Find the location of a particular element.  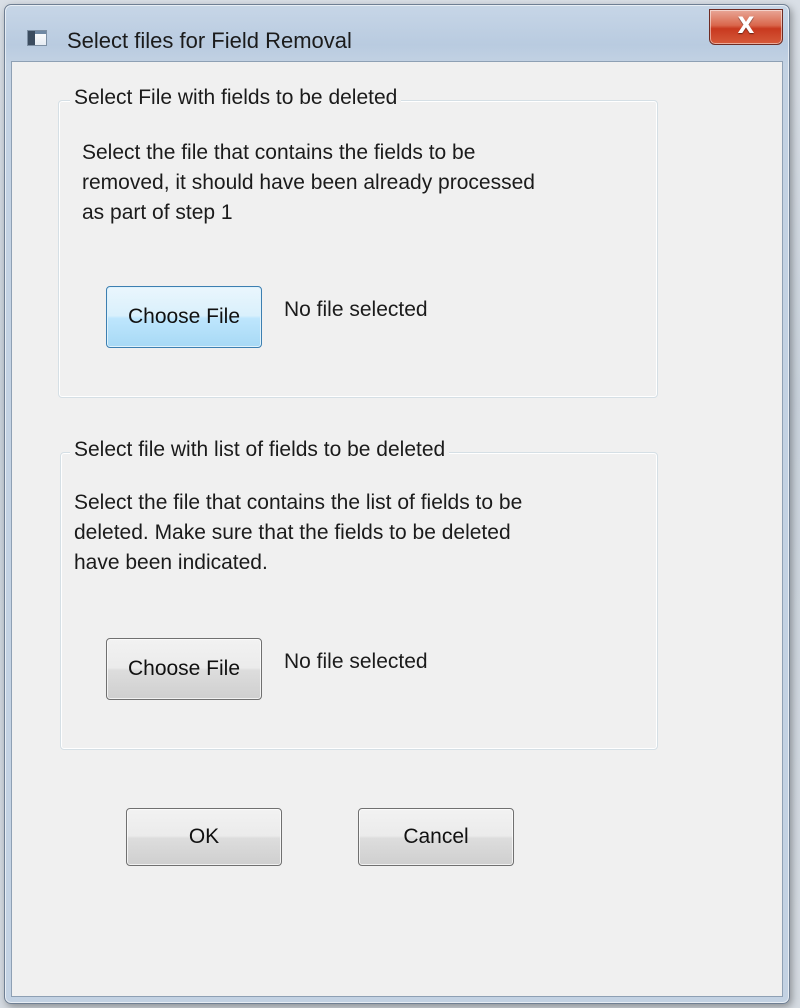

field-list-file-status: No file selected is located at coordinates (356, 661).